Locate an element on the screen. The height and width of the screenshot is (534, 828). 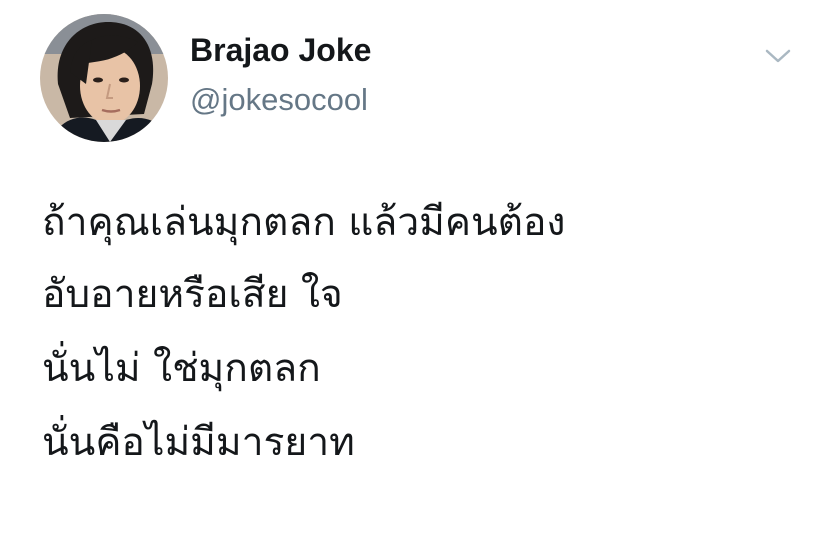
tweet-text-line: นั่นคือไม่มีมารยาท is located at coordinates (198, 442).